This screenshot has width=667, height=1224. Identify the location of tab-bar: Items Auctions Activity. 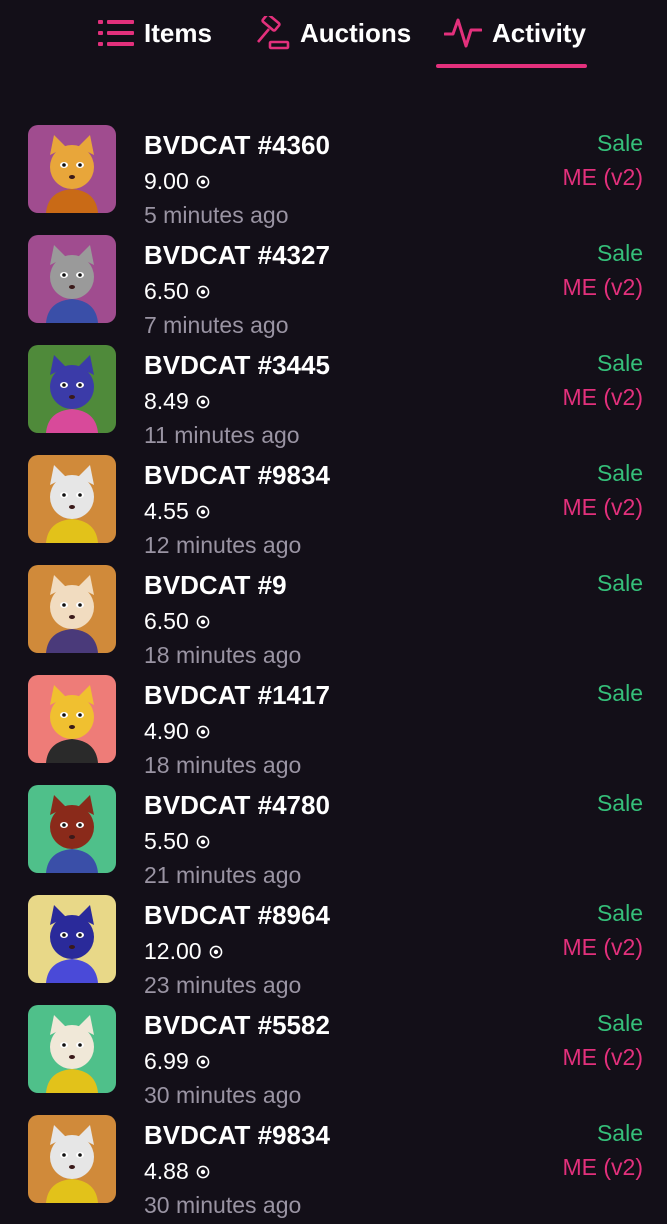
(333, 35).